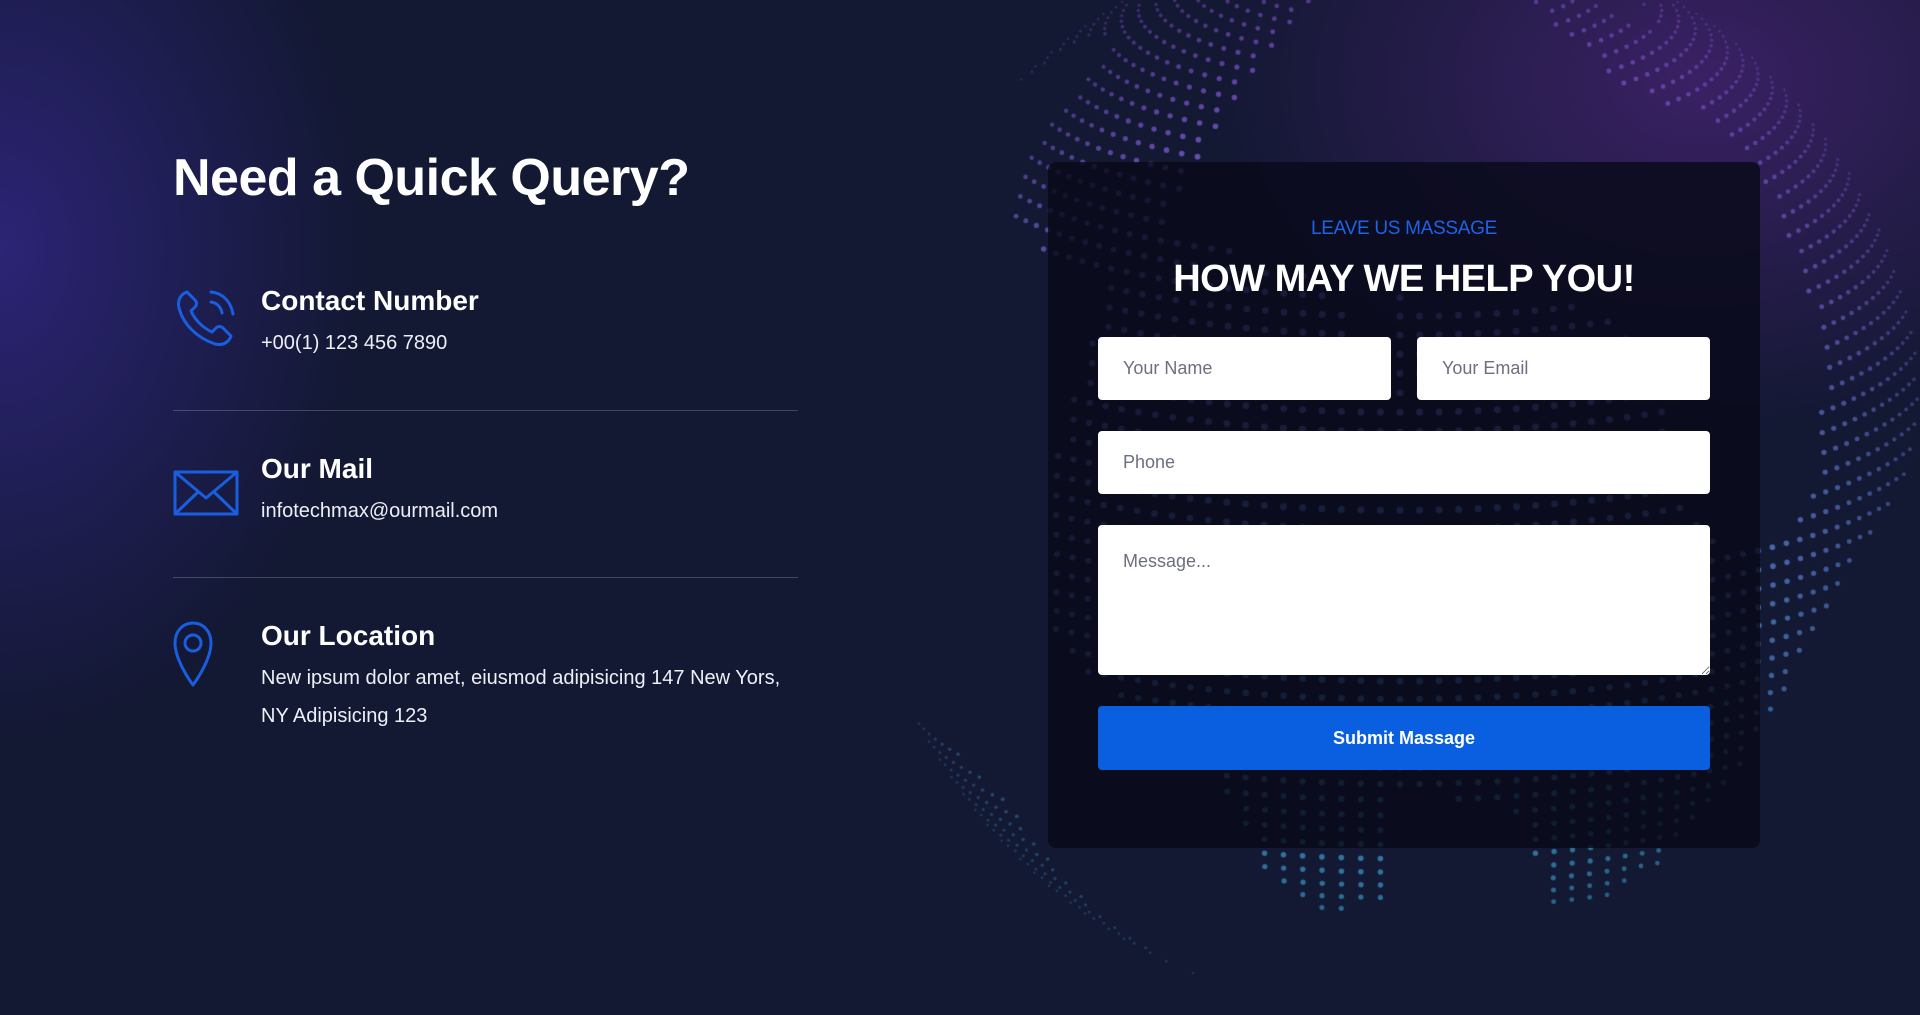 The height and width of the screenshot is (1015, 1920). What do you see at coordinates (317, 468) in the screenshot?
I see `mail-title: Our Mail` at bounding box center [317, 468].